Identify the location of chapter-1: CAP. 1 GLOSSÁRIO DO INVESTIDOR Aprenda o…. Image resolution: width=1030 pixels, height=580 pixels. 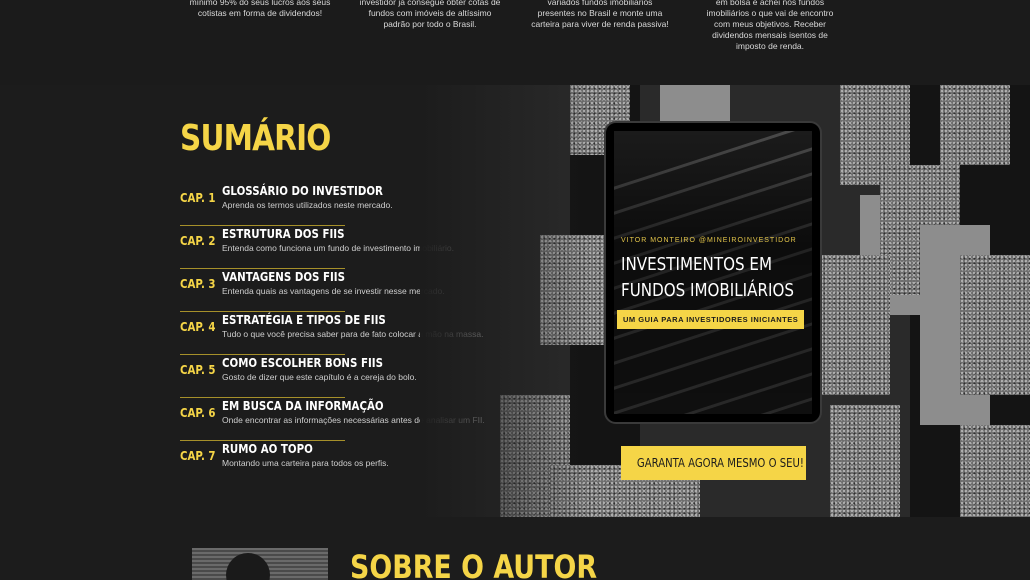
(286, 204).